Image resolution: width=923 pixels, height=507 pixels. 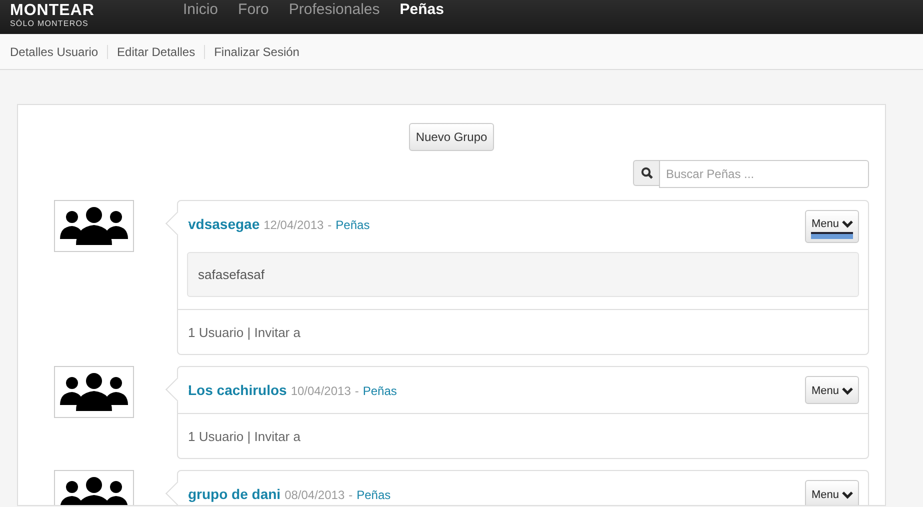 What do you see at coordinates (50, 24) in the screenshot?
I see `brand-tagline: SÓLO MONTEROS` at bounding box center [50, 24].